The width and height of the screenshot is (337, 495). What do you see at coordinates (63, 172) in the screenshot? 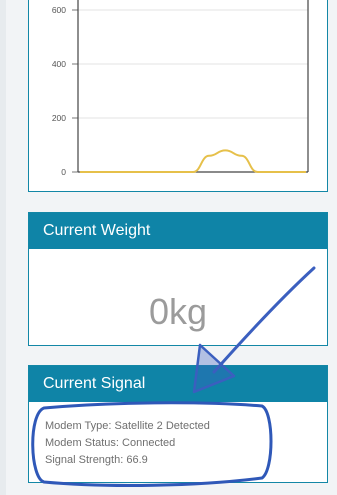
I see `y-tick-label: 0` at bounding box center [63, 172].